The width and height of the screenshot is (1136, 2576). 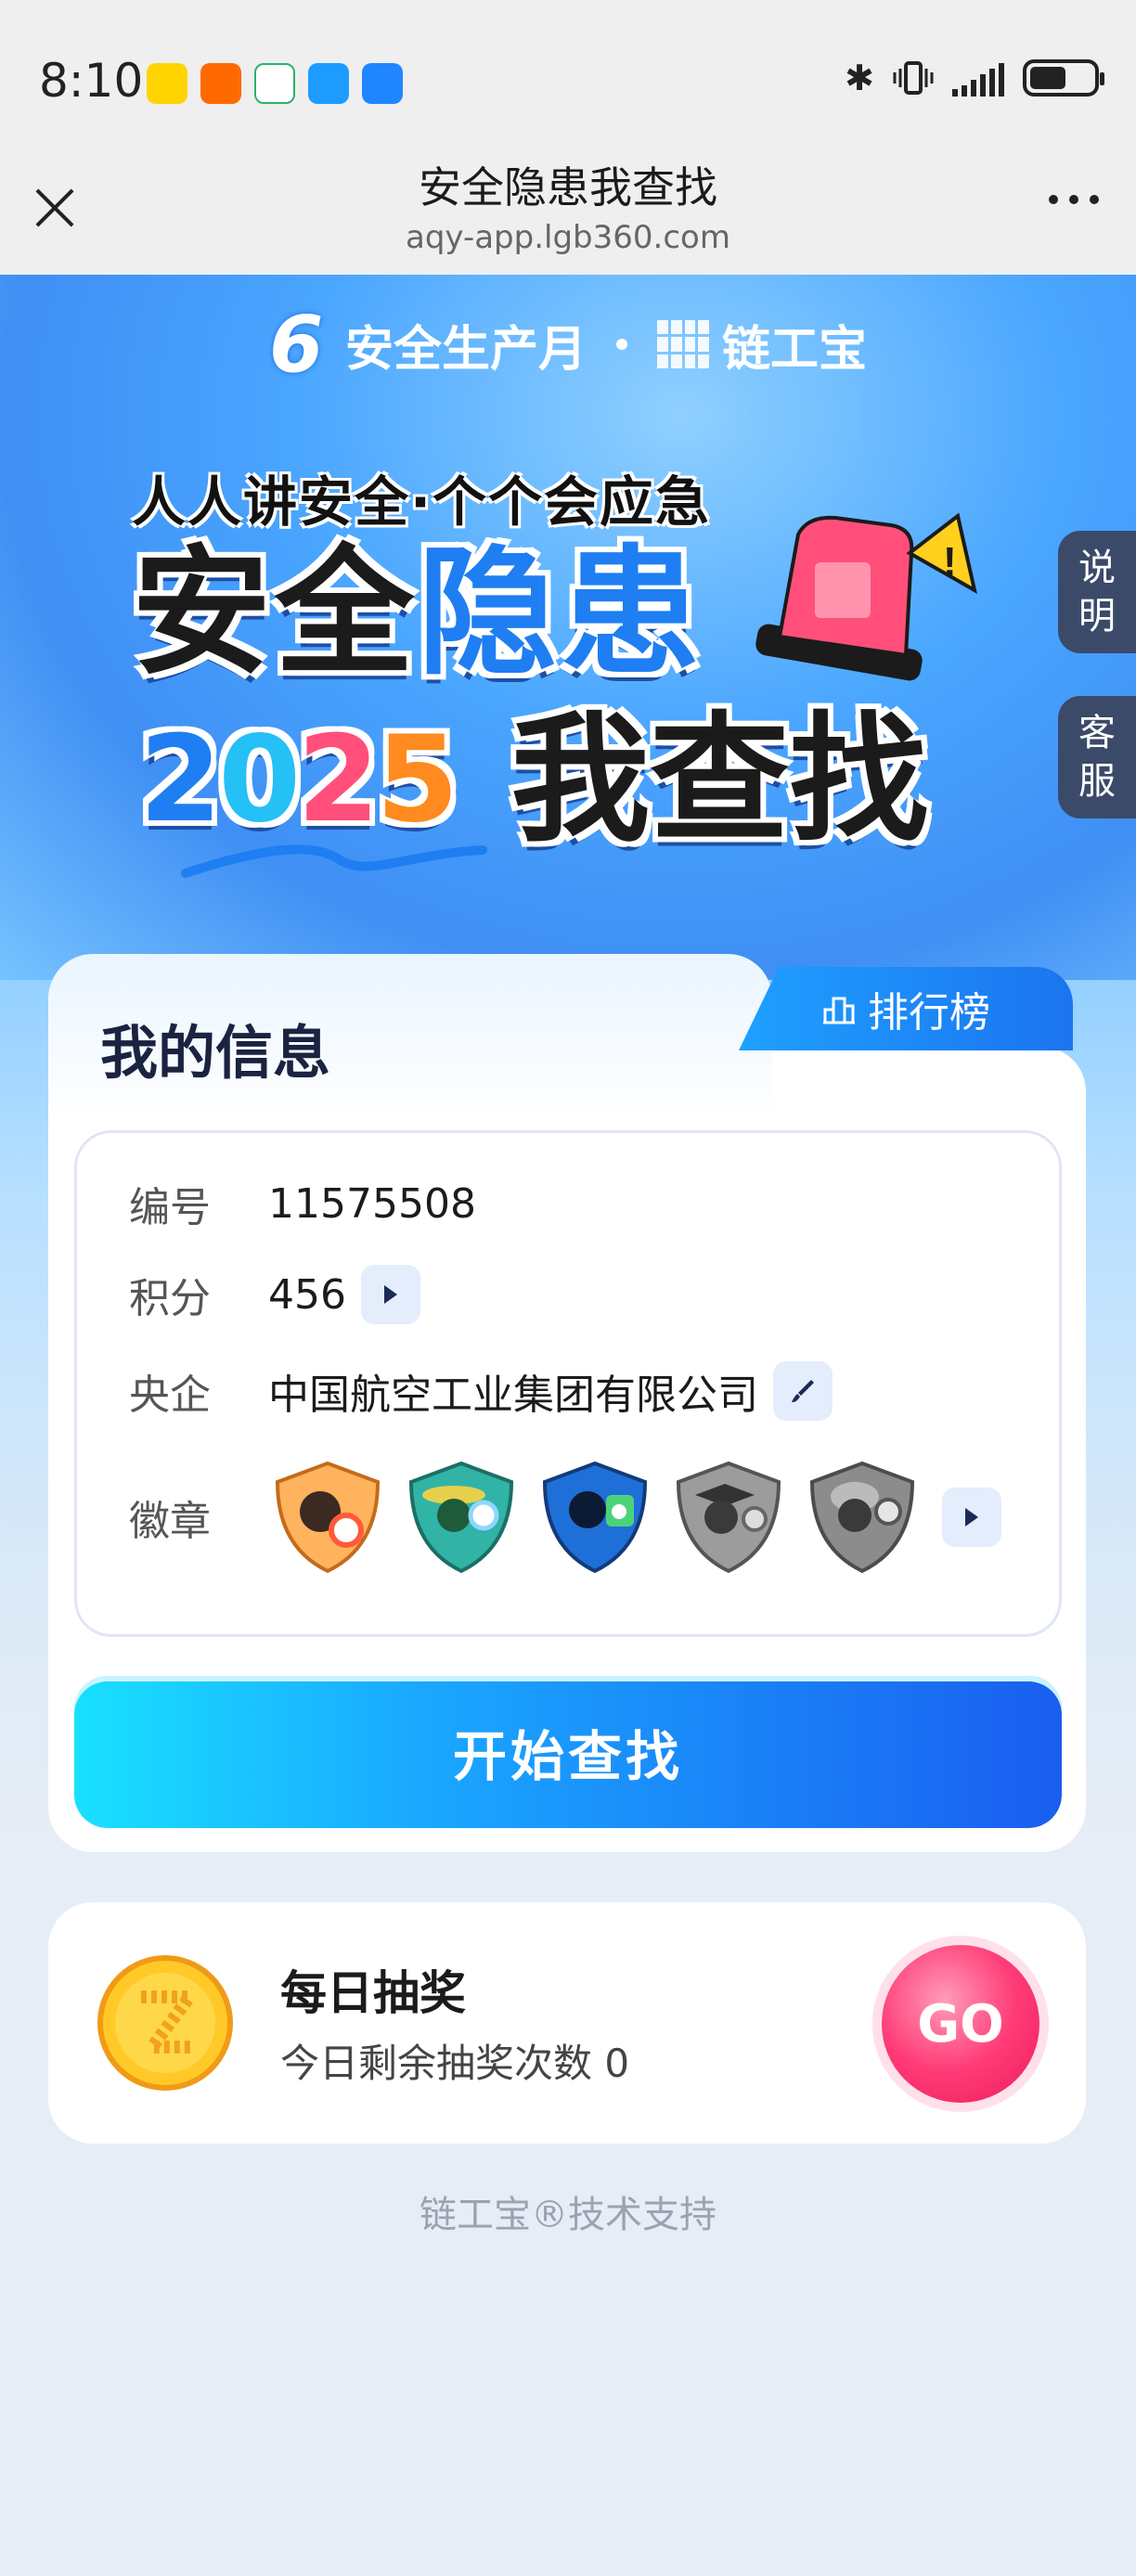 I want to click on more-options-icon, so click(x=1074, y=199).